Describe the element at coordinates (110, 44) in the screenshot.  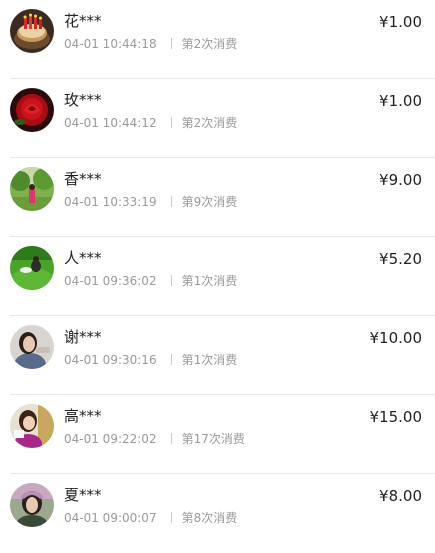
I see `record-time: 04-01 10:44:18` at that location.